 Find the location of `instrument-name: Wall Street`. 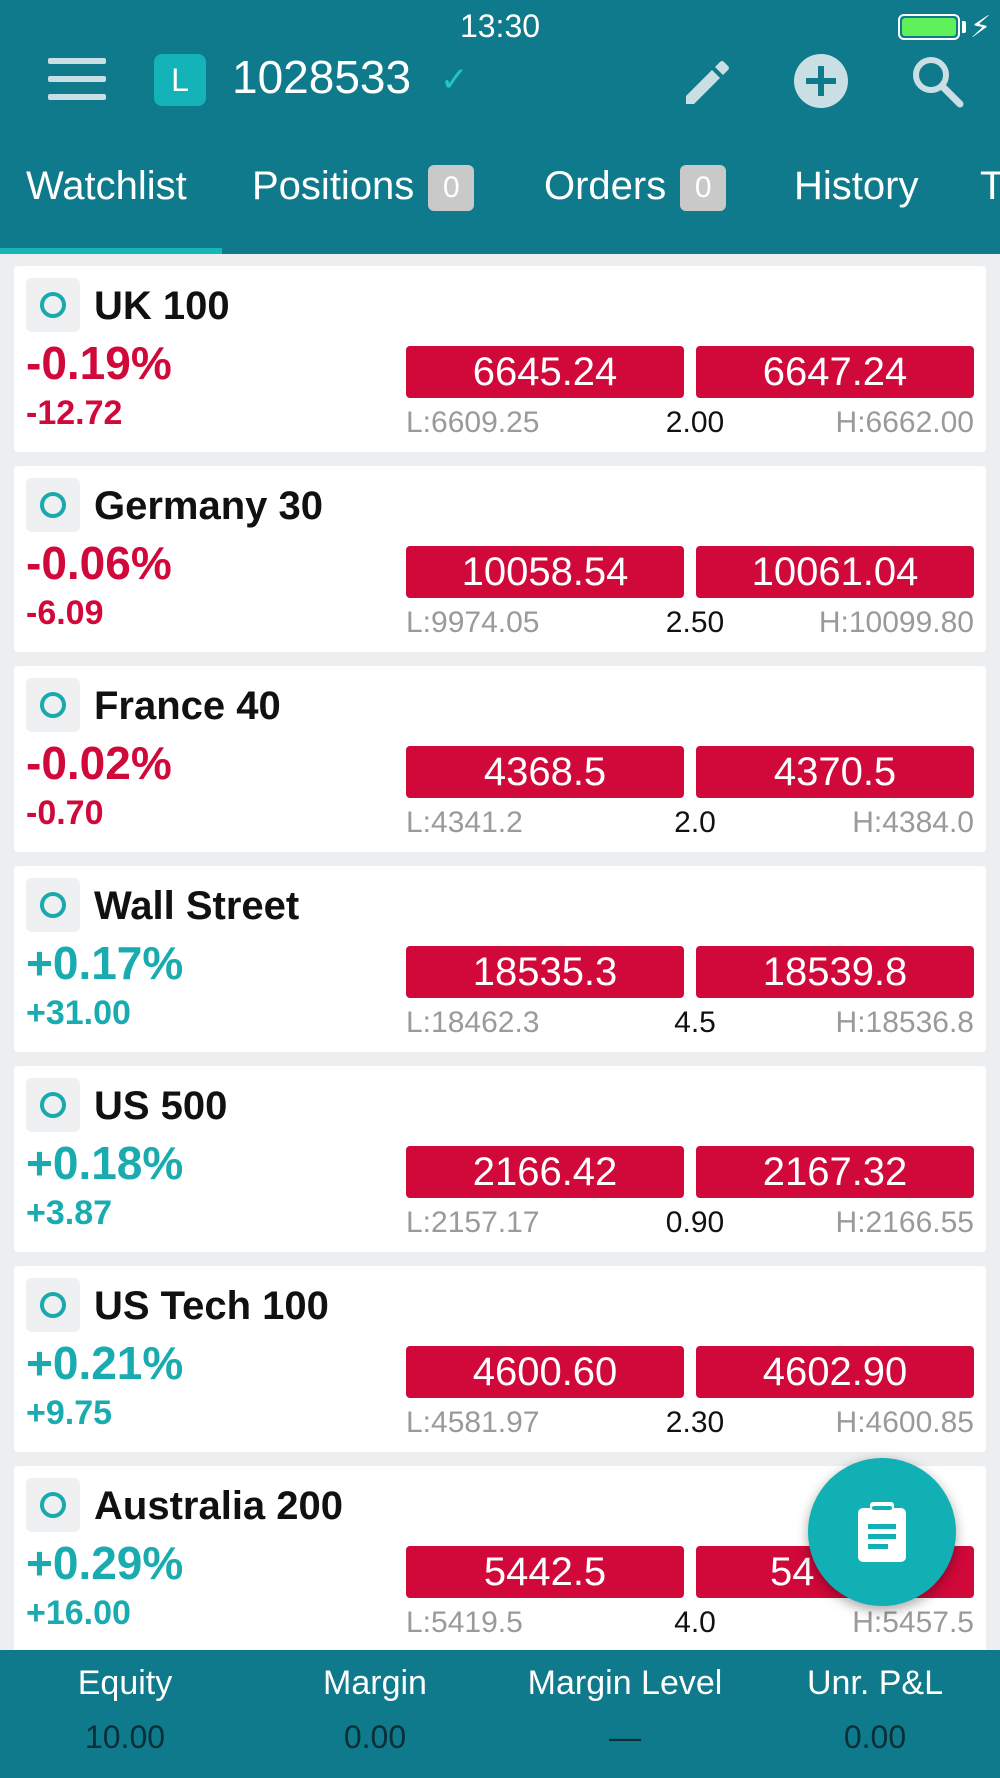

instrument-name: Wall Street is located at coordinates (197, 906).